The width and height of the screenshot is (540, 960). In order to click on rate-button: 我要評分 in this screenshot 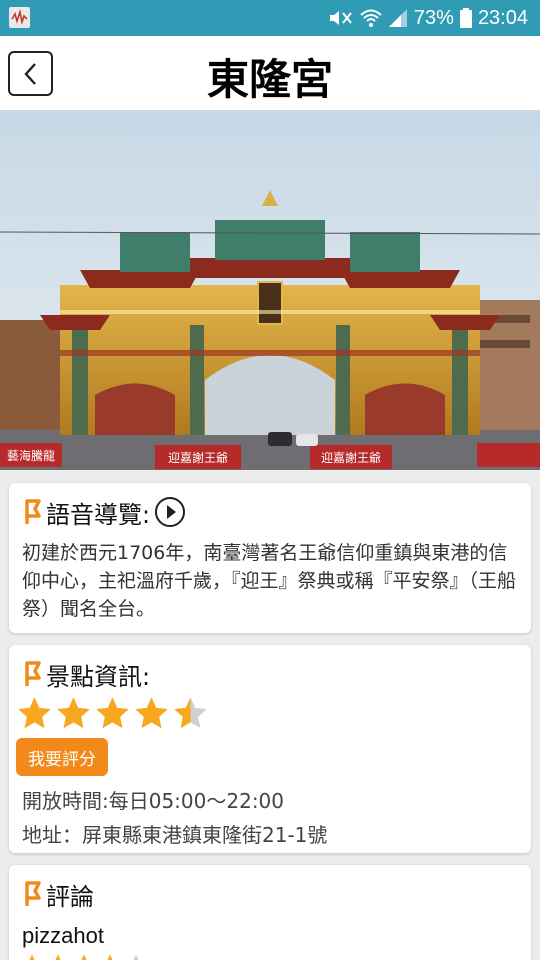, I will do `click(62, 757)`.